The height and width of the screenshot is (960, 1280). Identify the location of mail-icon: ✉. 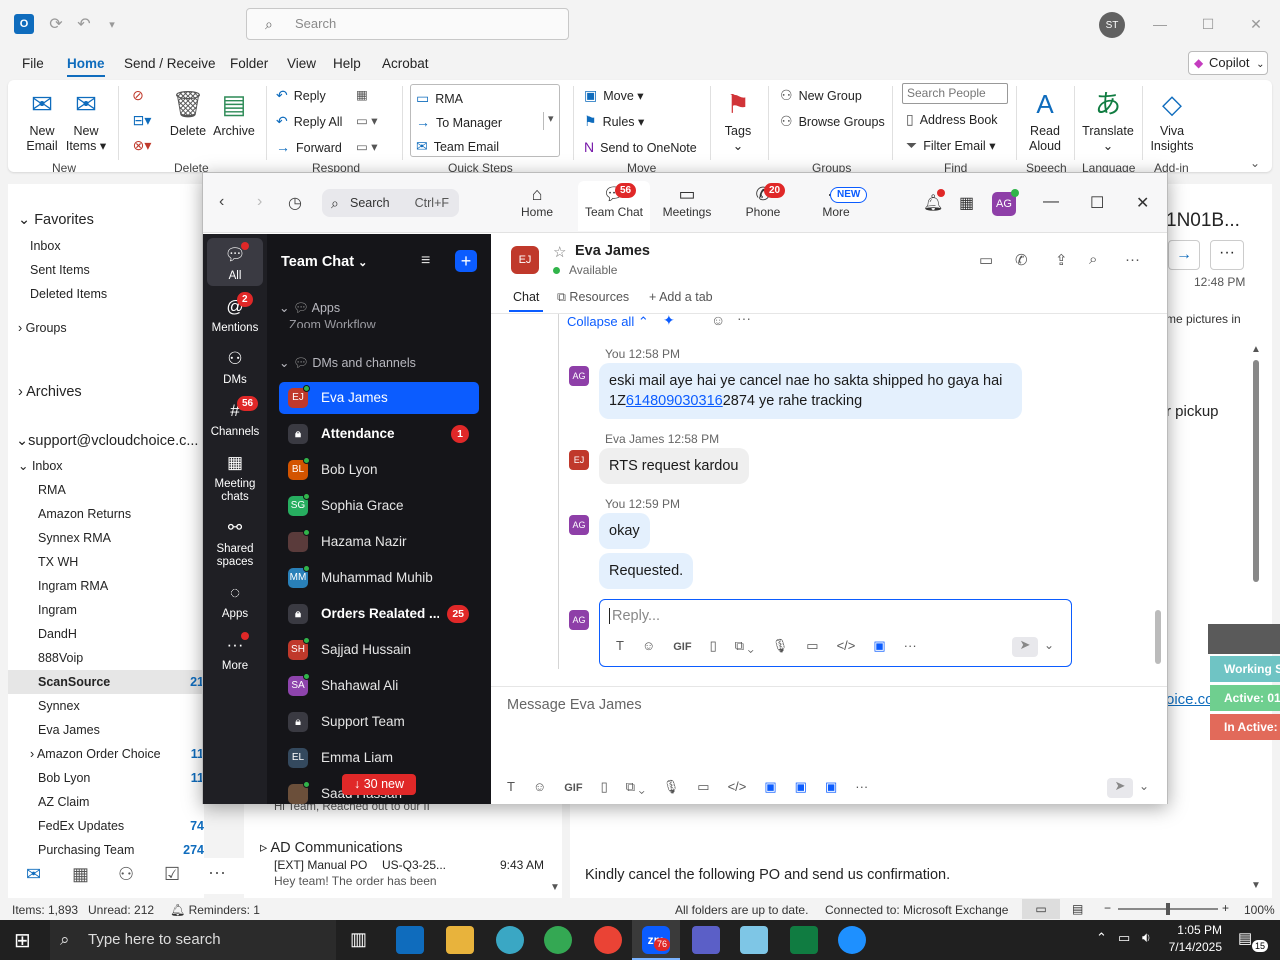
(33, 874).